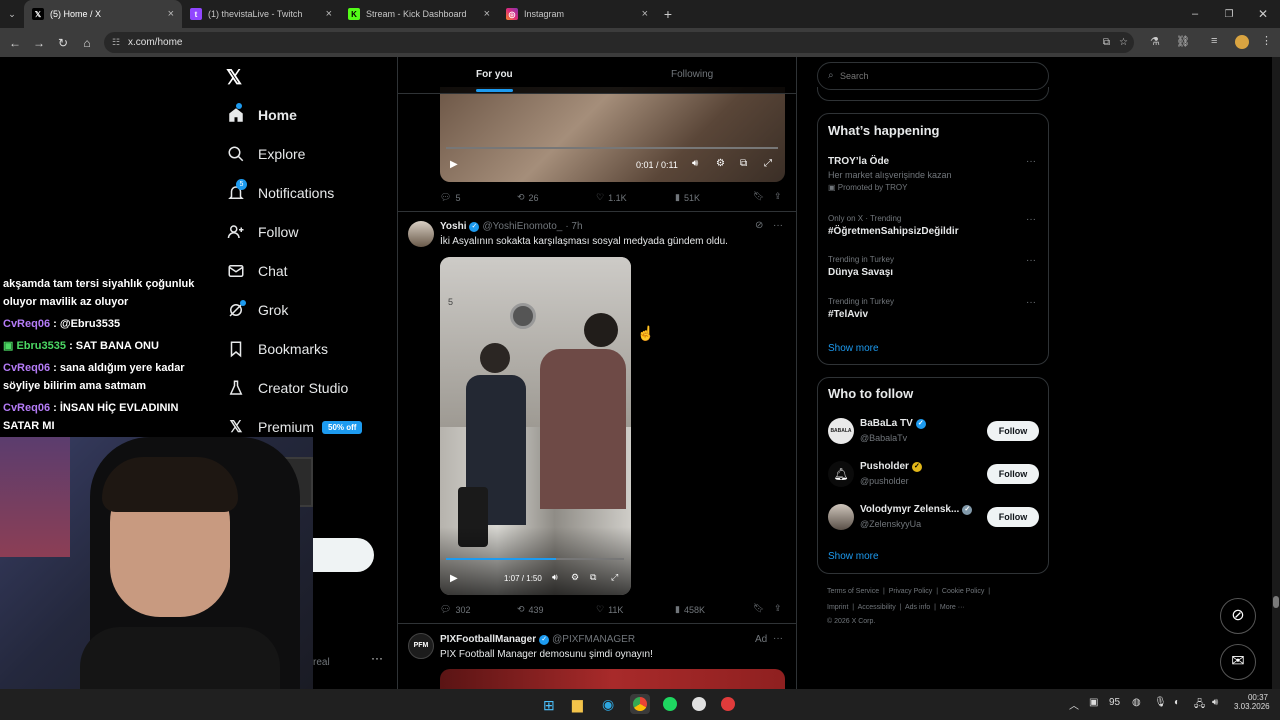 Image resolution: width=1280 pixels, height=720 pixels. What do you see at coordinates (699, 704) in the screenshot?
I see `obs-icon` at bounding box center [699, 704].